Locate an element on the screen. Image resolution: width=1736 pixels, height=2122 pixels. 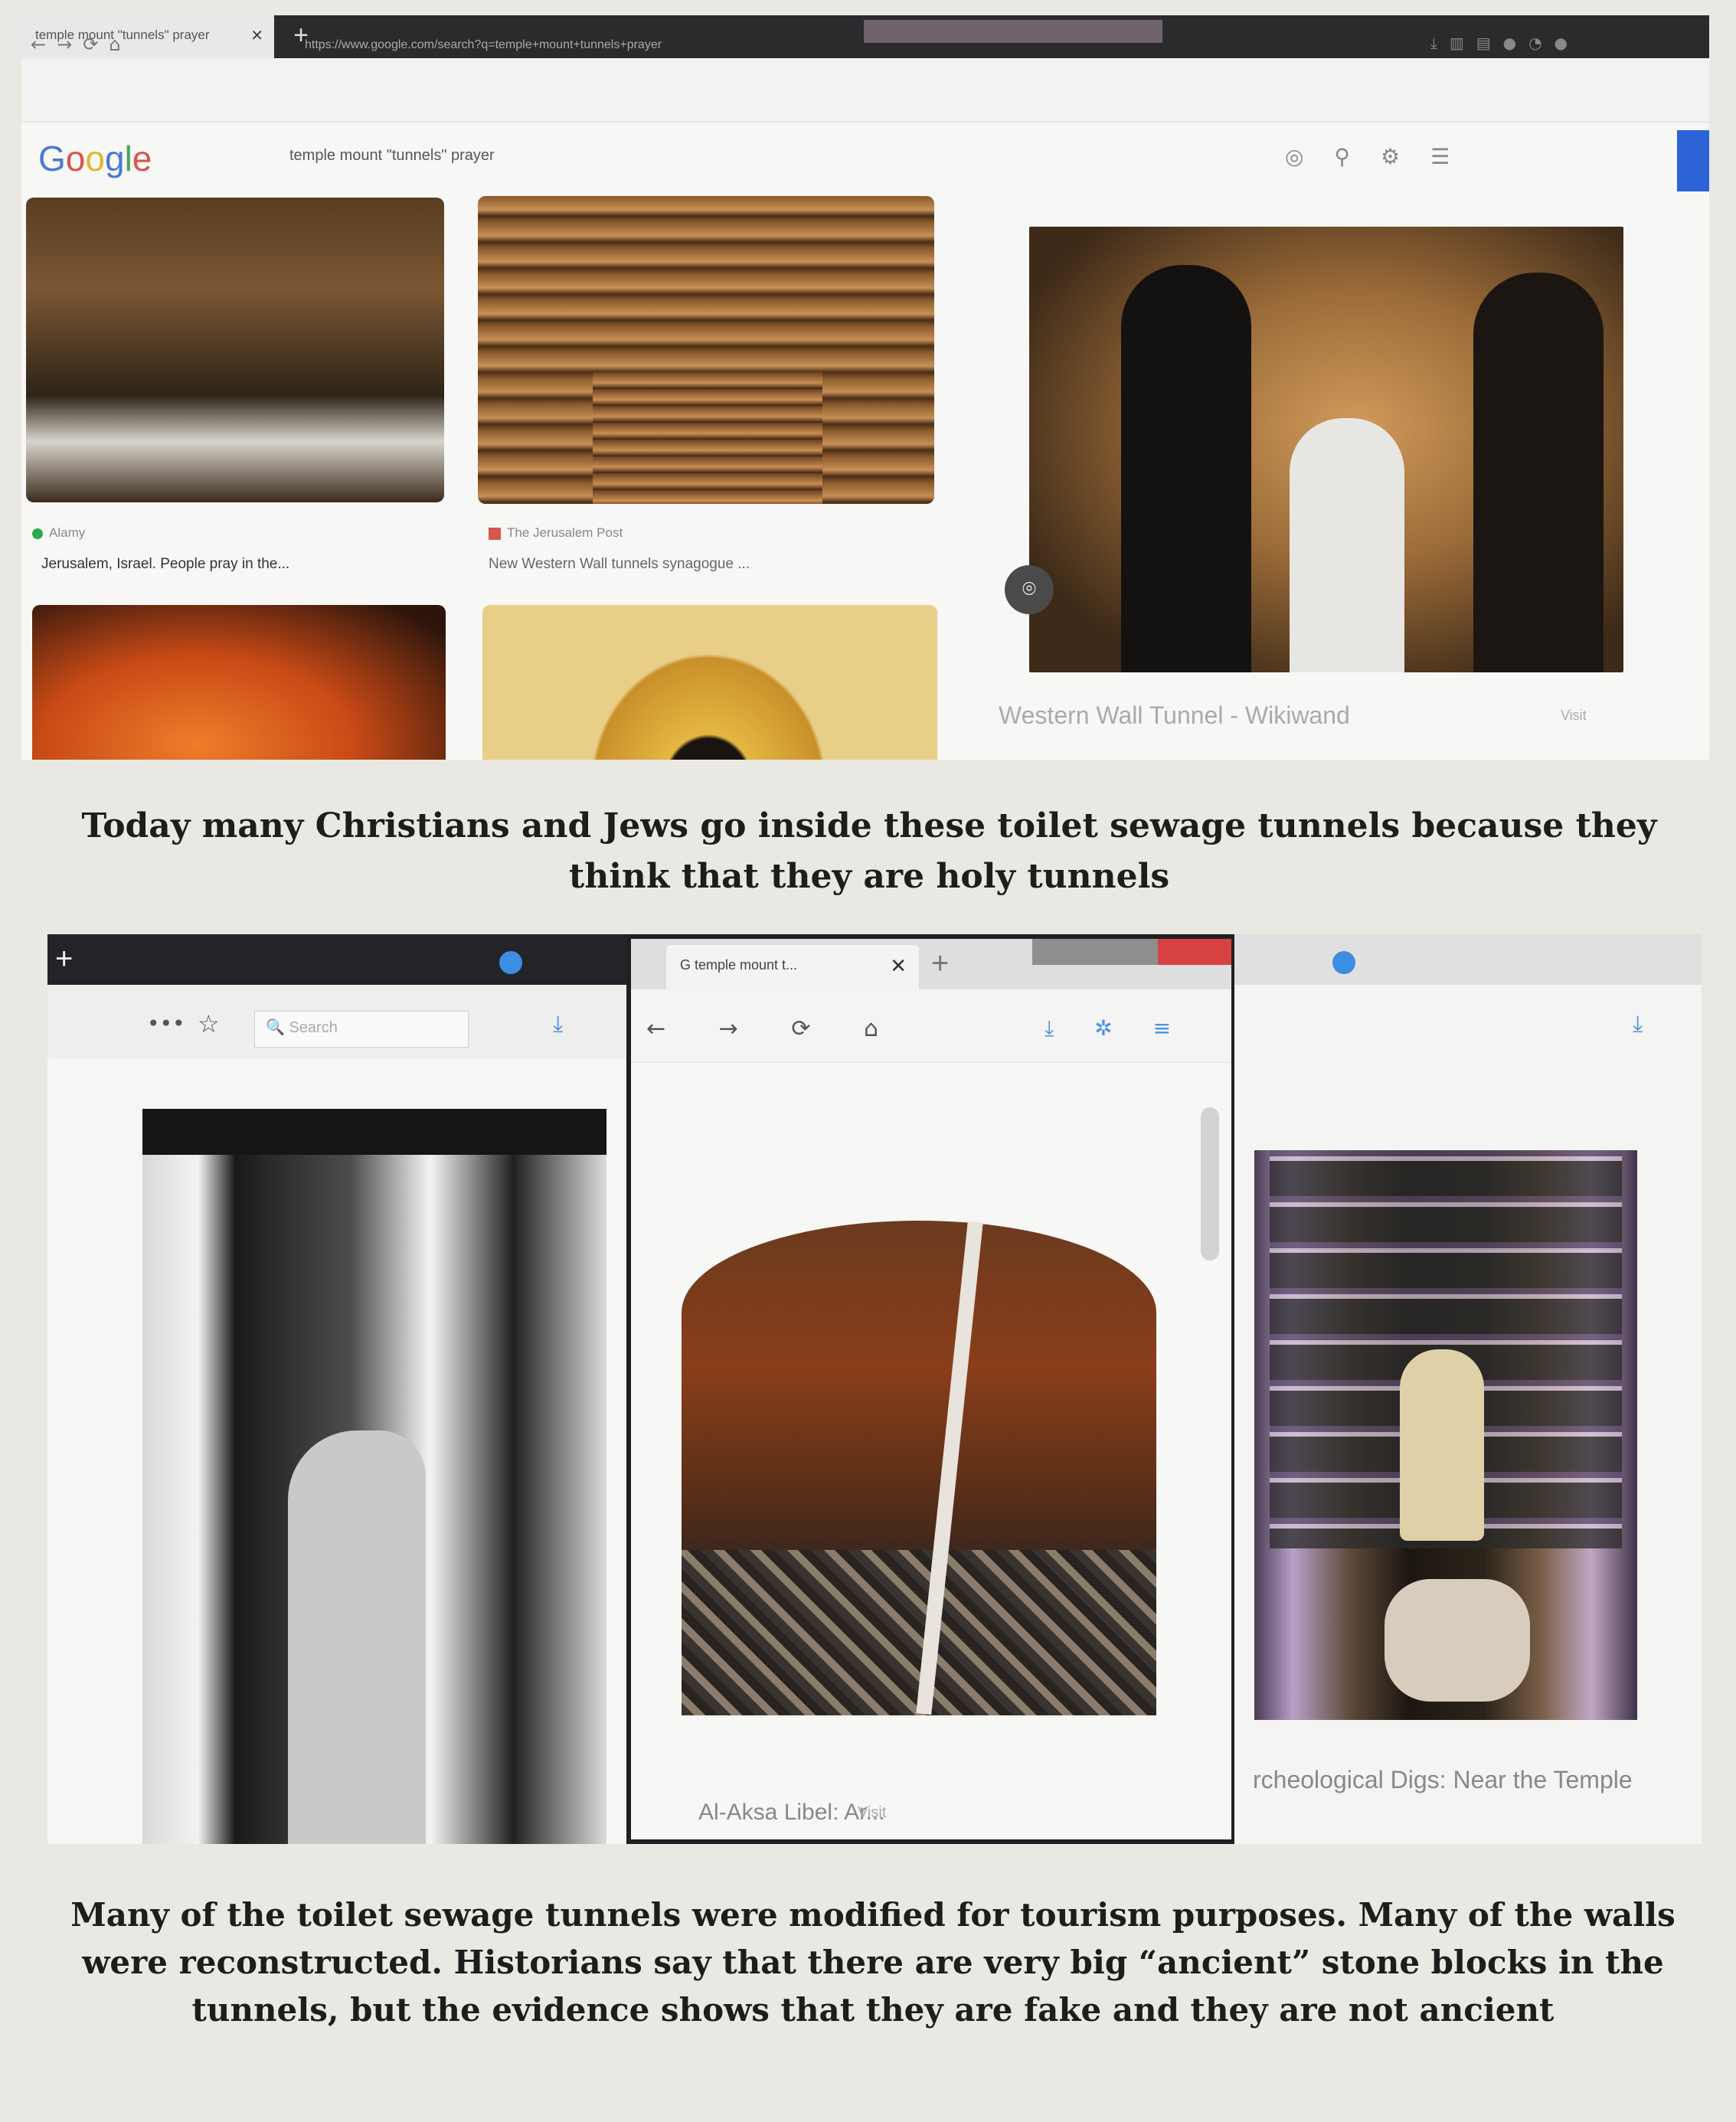
preview-title: Western Wall Tunnel - Wikiwand is located at coordinates (1174, 715).